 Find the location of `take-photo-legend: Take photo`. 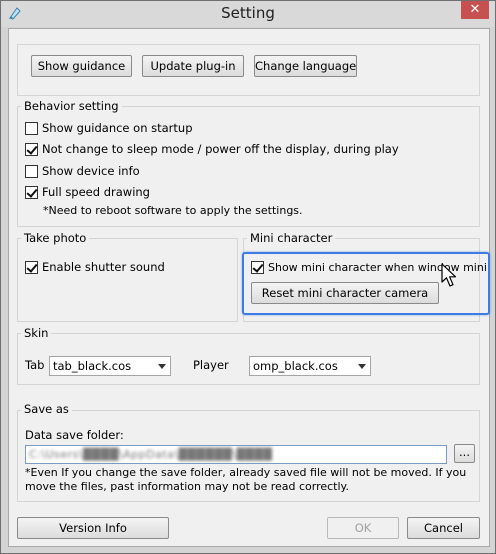

take-photo-legend: Take photo is located at coordinates (55, 238).